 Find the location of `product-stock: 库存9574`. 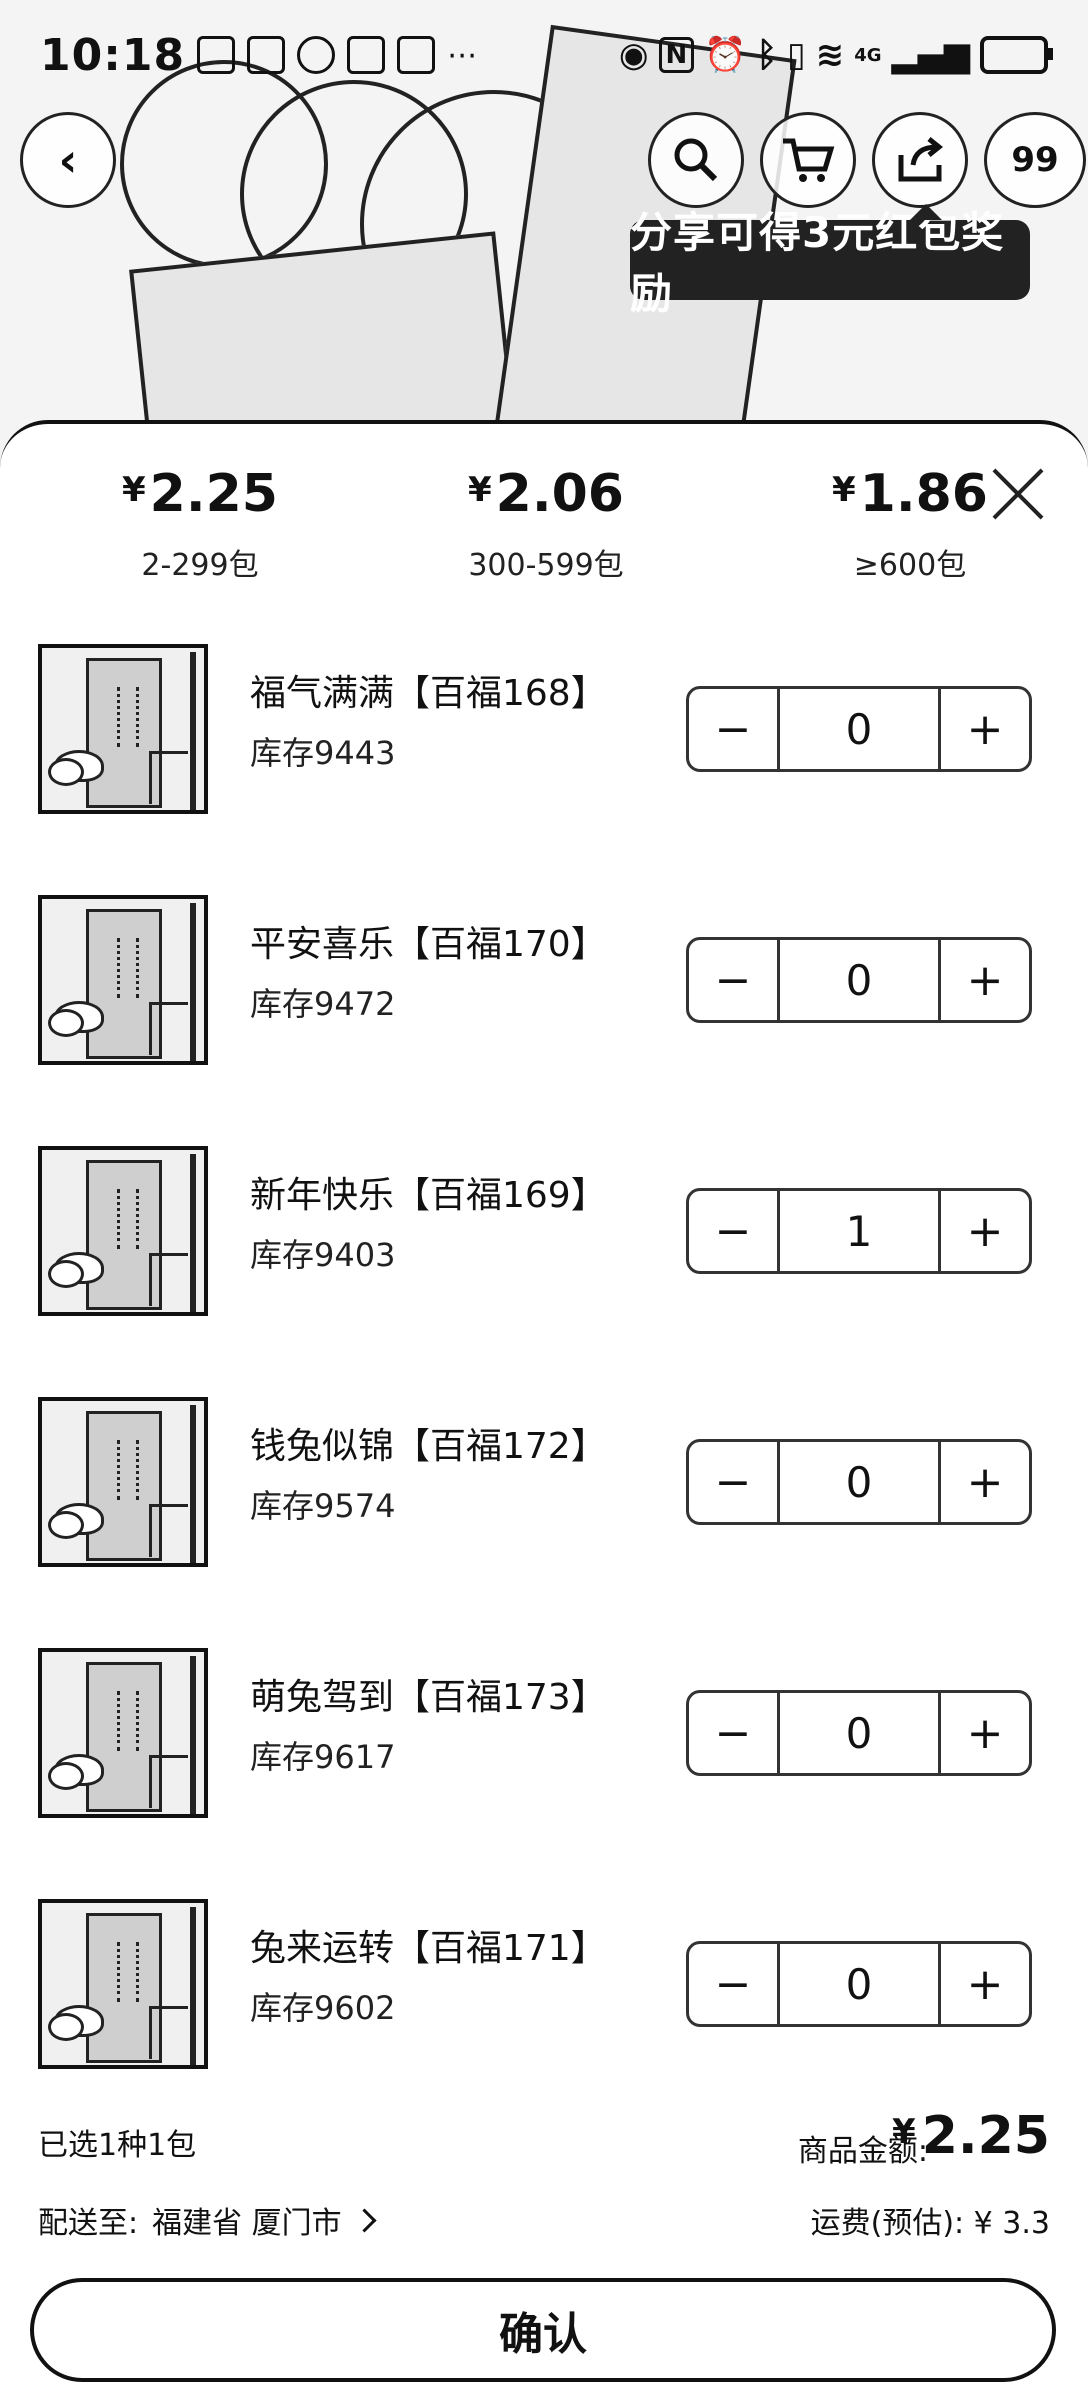

product-stock: 库存9574 is located at coordinates (323, 1506).